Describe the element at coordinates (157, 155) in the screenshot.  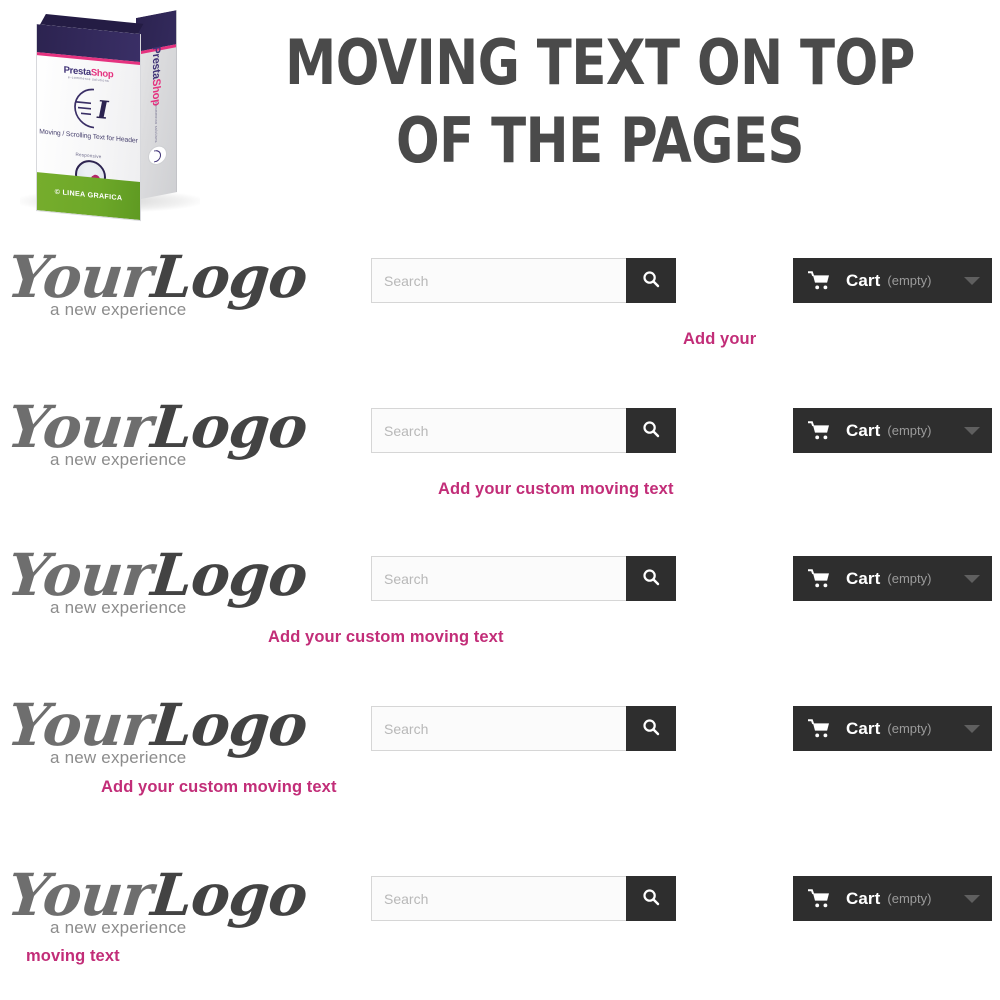
I see `product-box-spine-vendor-icon` at that location.